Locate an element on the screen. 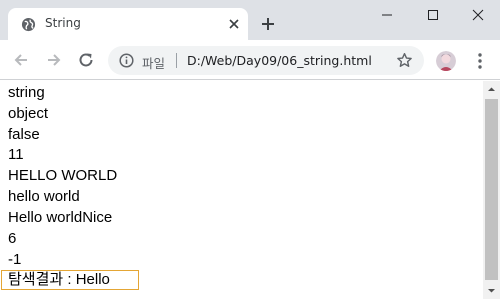 This screenshot has height=299, width=500. output-line: false is located at coordinates (24, 134).